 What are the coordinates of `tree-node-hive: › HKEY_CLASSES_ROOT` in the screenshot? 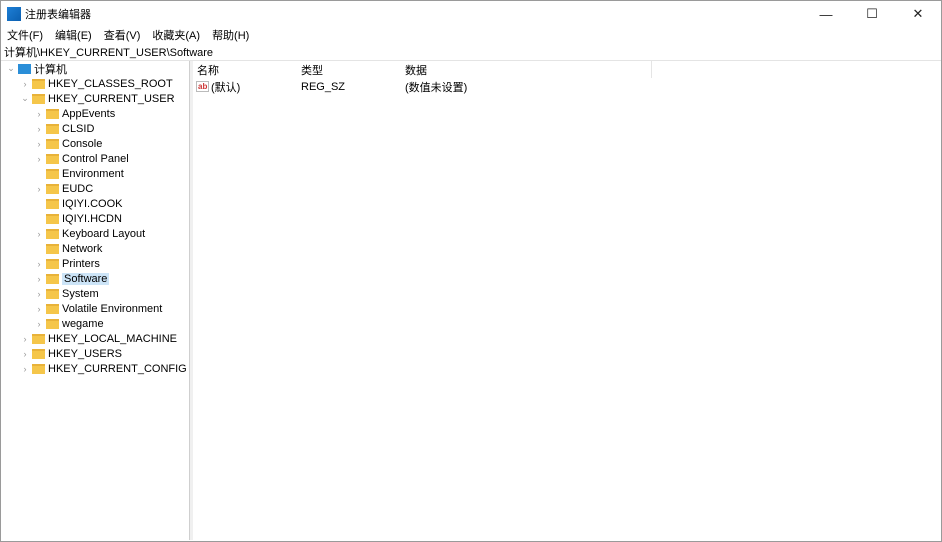 It's located at (96, 83).